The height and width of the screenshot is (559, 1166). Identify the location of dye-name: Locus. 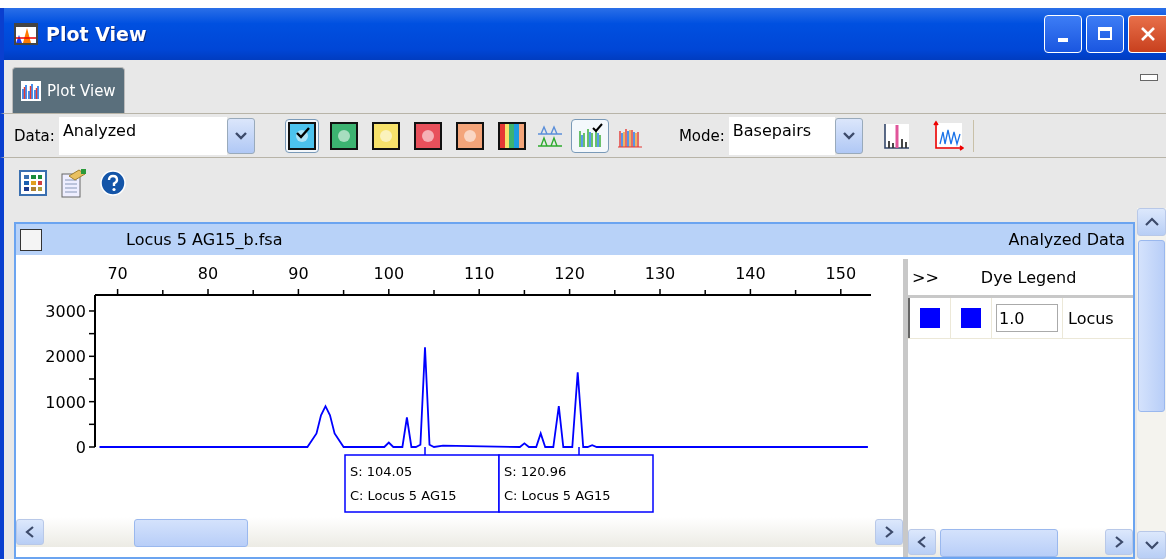
(1090, 318).